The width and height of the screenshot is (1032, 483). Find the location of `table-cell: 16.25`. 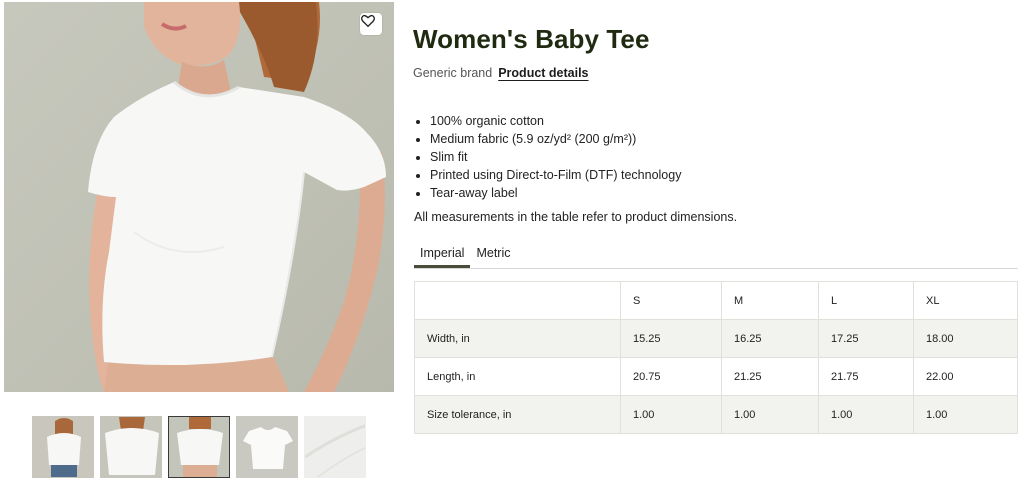

table-cell: 16.25 is located at coordinates (770, 338).